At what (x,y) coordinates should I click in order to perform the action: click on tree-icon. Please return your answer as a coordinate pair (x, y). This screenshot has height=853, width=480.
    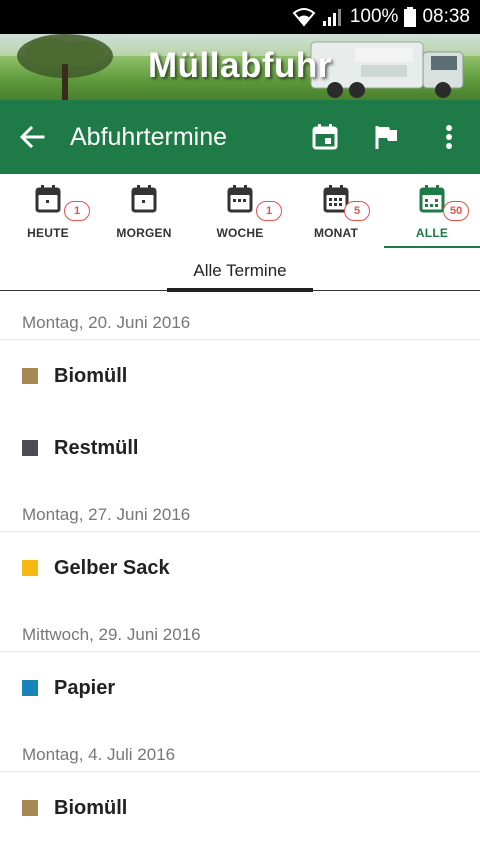
    Looking at the image, I should click on (65, 67).